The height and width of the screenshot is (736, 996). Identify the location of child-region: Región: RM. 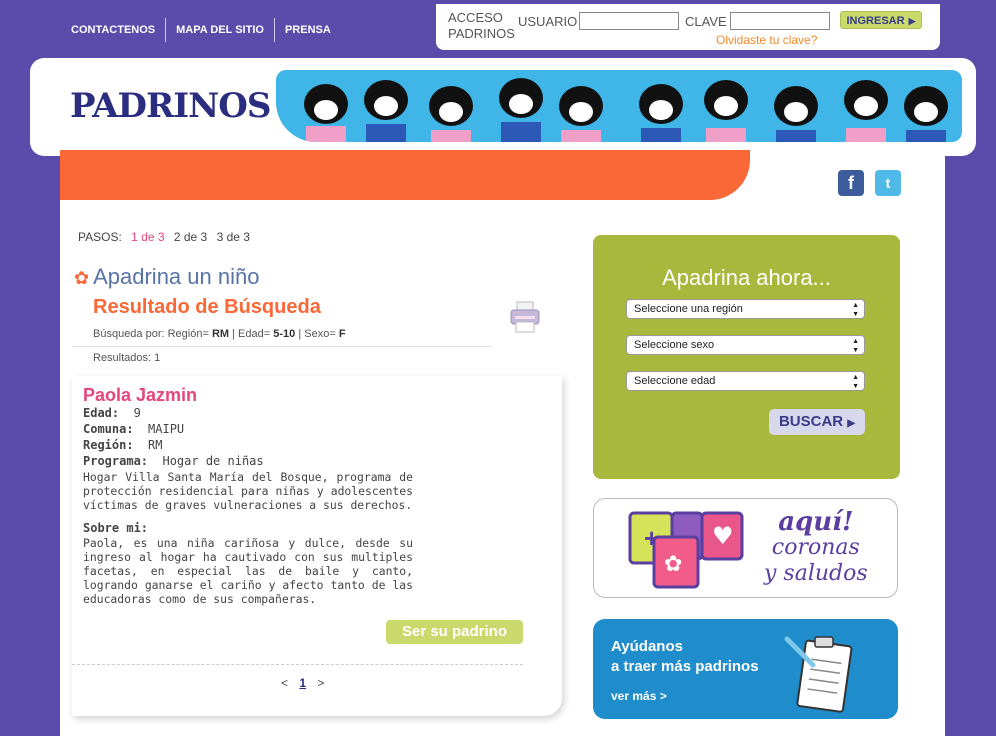
(123, 445).